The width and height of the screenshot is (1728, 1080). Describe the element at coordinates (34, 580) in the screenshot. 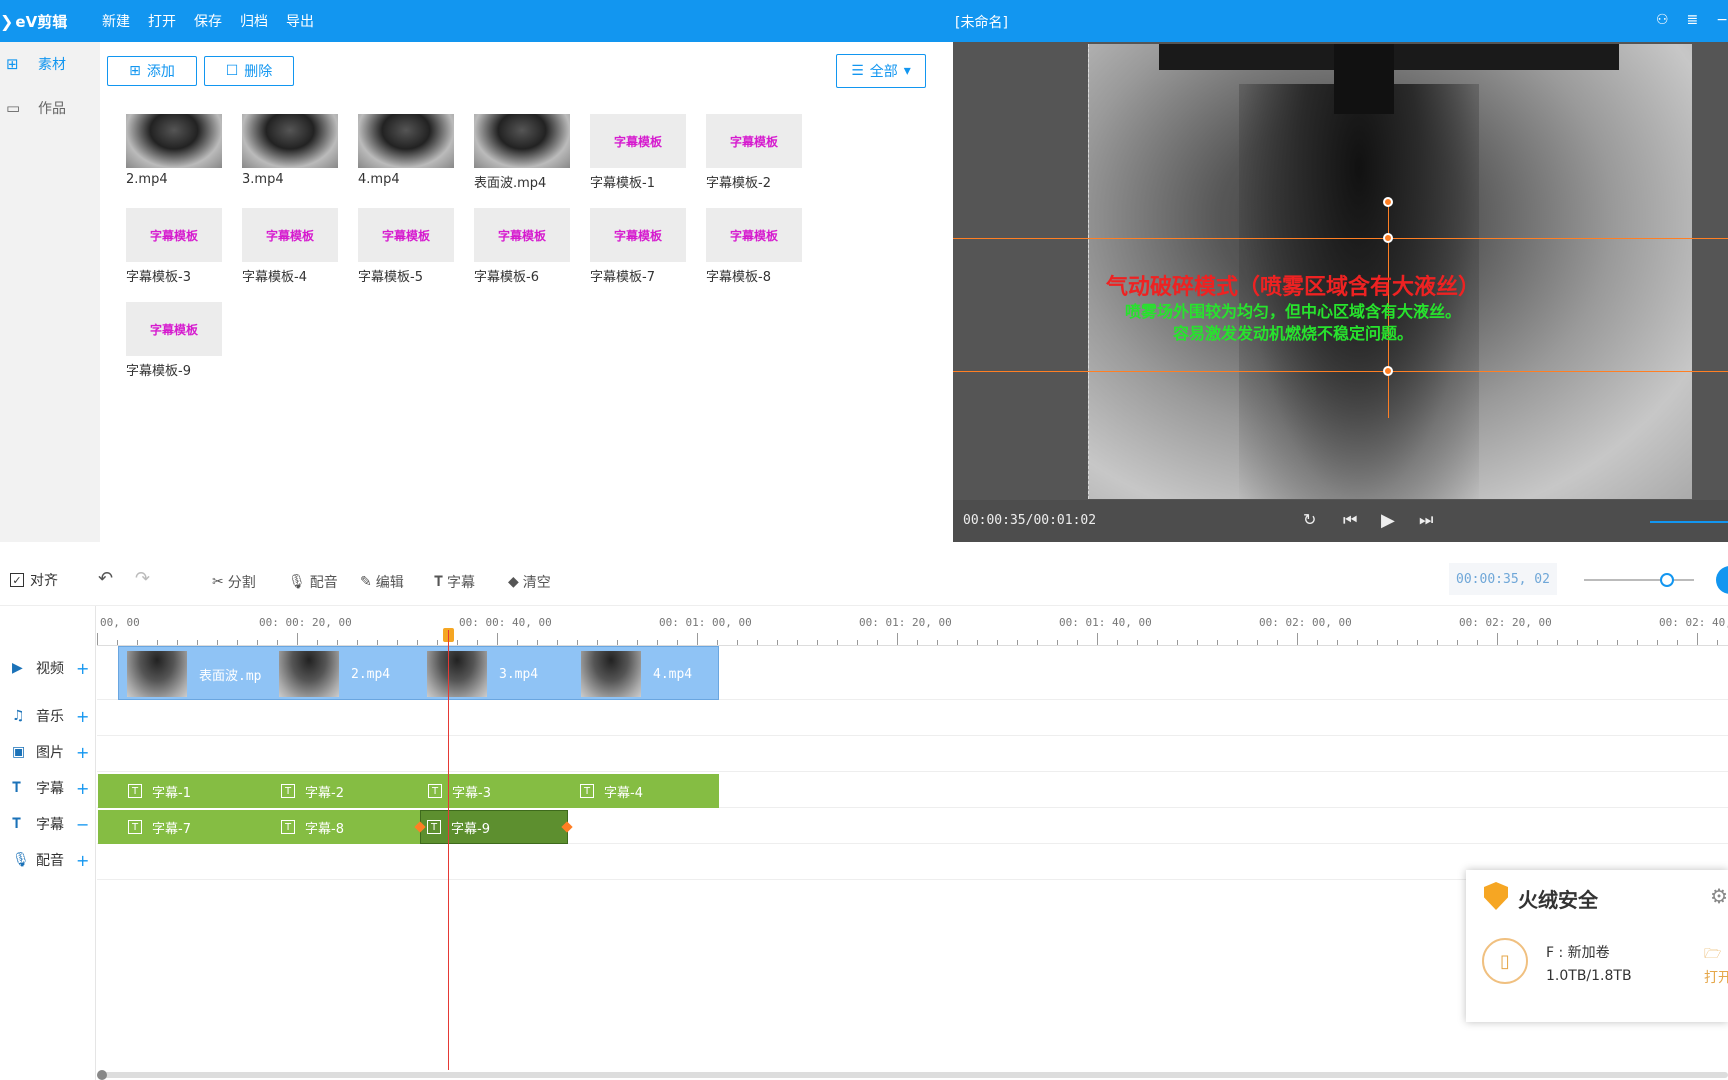

I see `align-checkbox: ✓ 对齐` at that location.